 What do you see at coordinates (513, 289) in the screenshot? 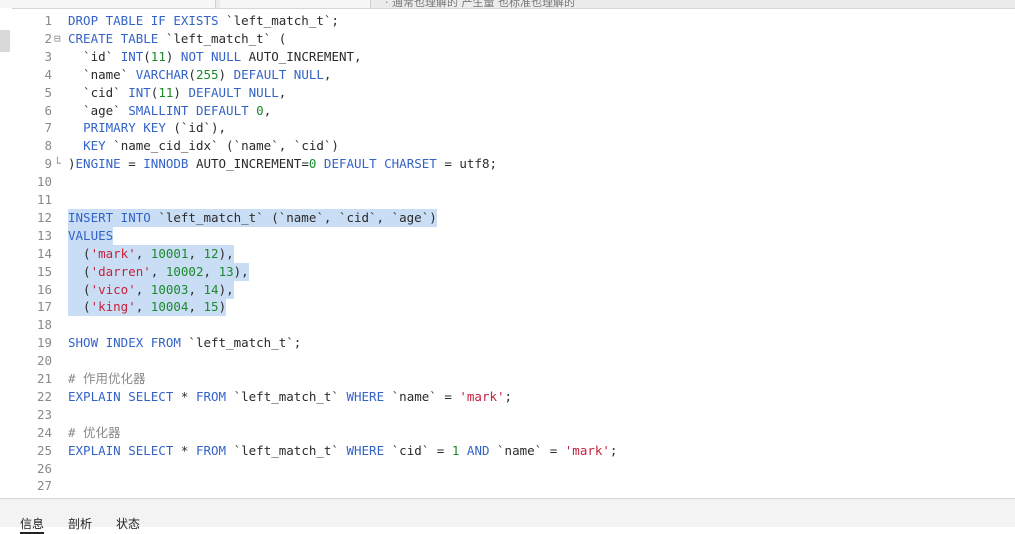
I see `code-line: 16 ('vico', 10003, 14),` at bounding box center [513, 289].